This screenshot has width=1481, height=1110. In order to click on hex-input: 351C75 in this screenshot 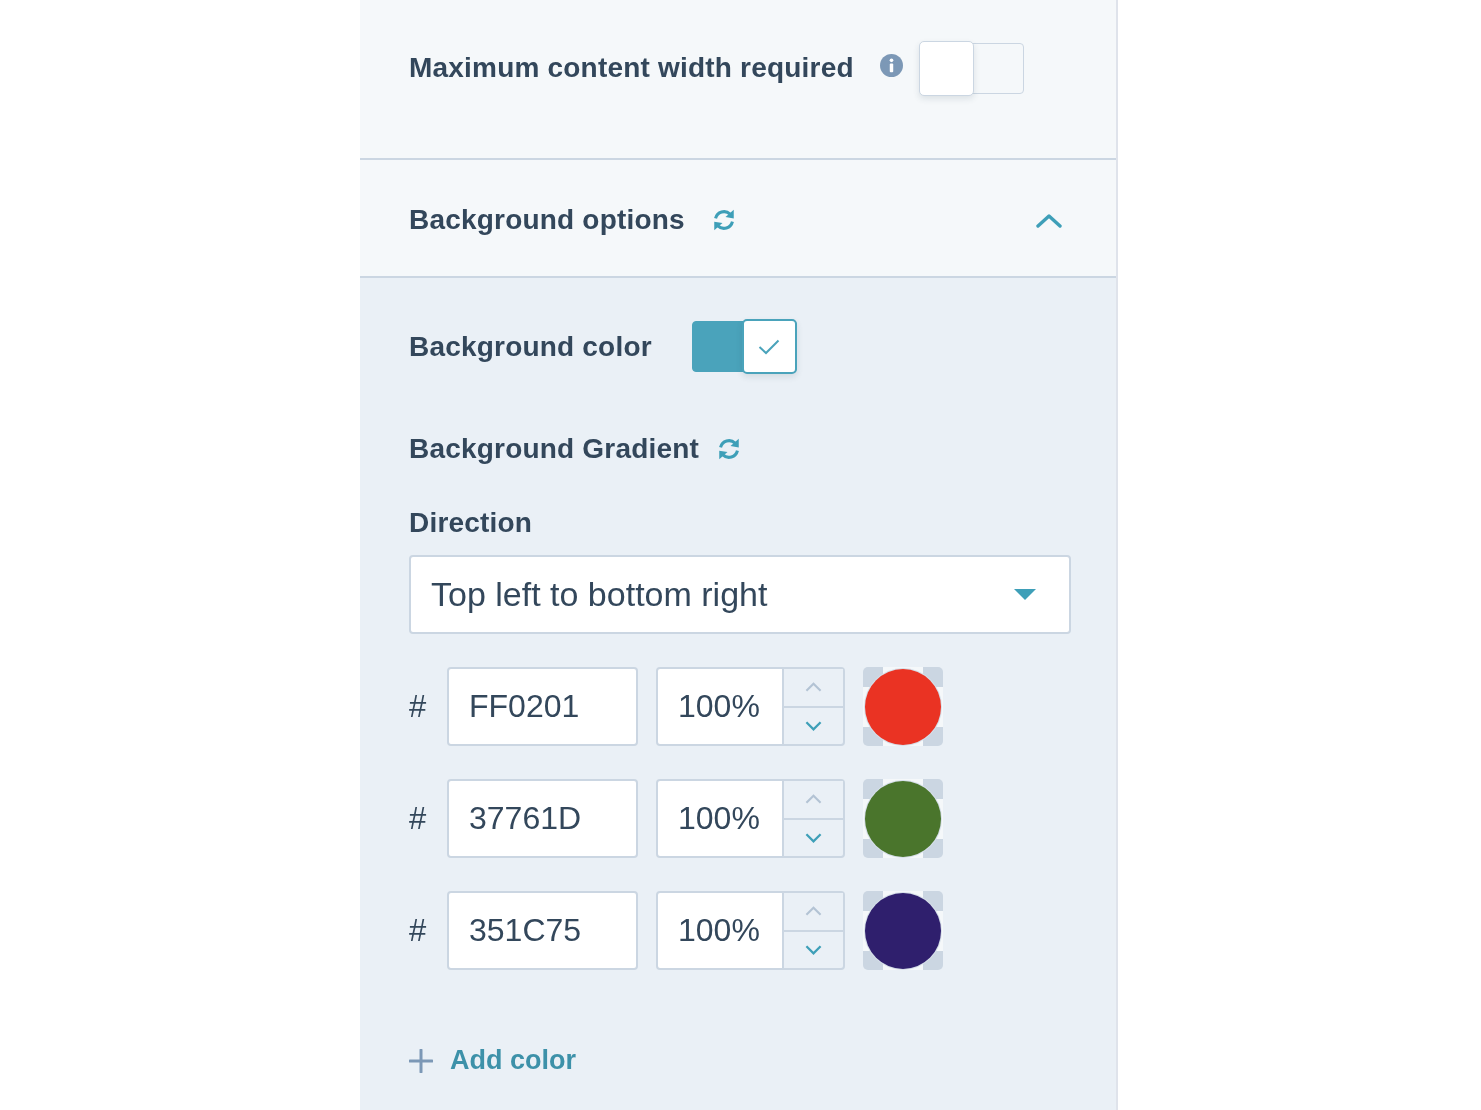, I will do `click(542, 930)`.